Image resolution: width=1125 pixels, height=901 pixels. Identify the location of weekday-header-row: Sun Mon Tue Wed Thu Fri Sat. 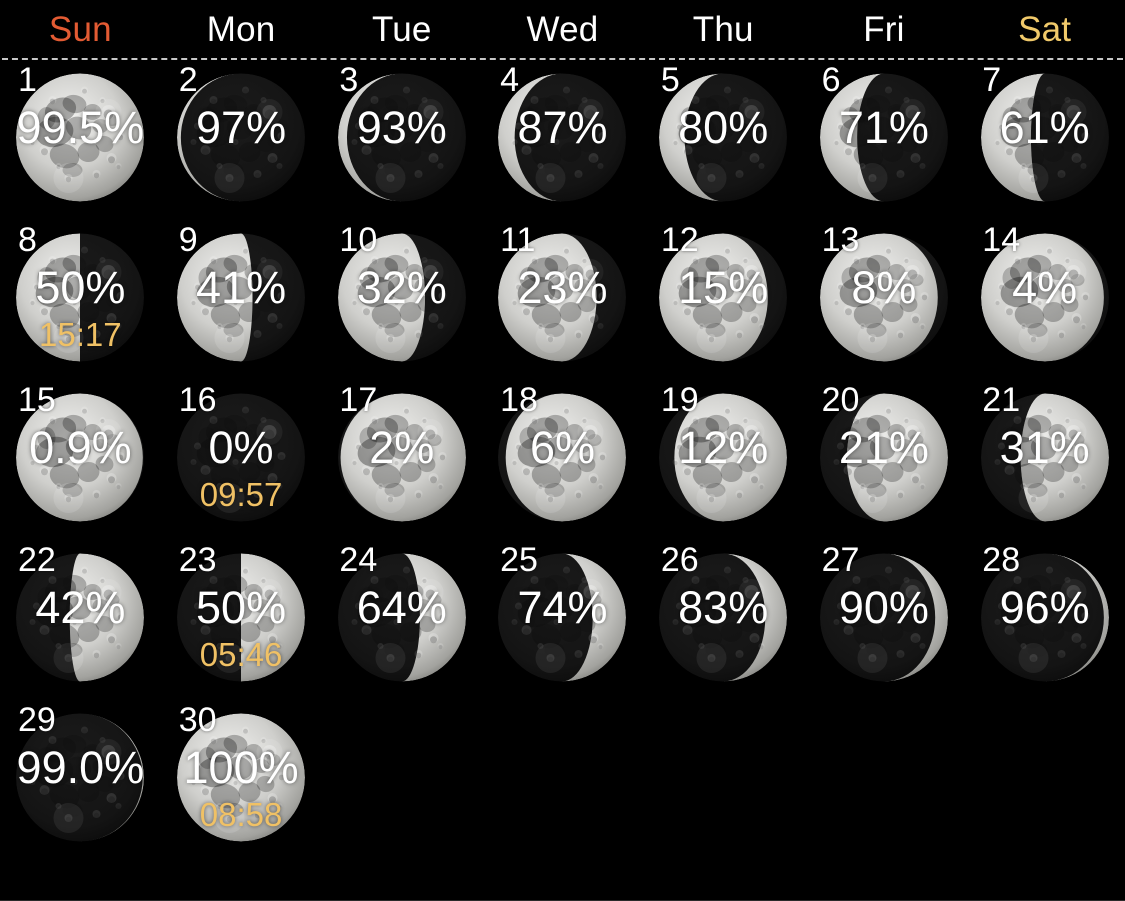
(562, 29).